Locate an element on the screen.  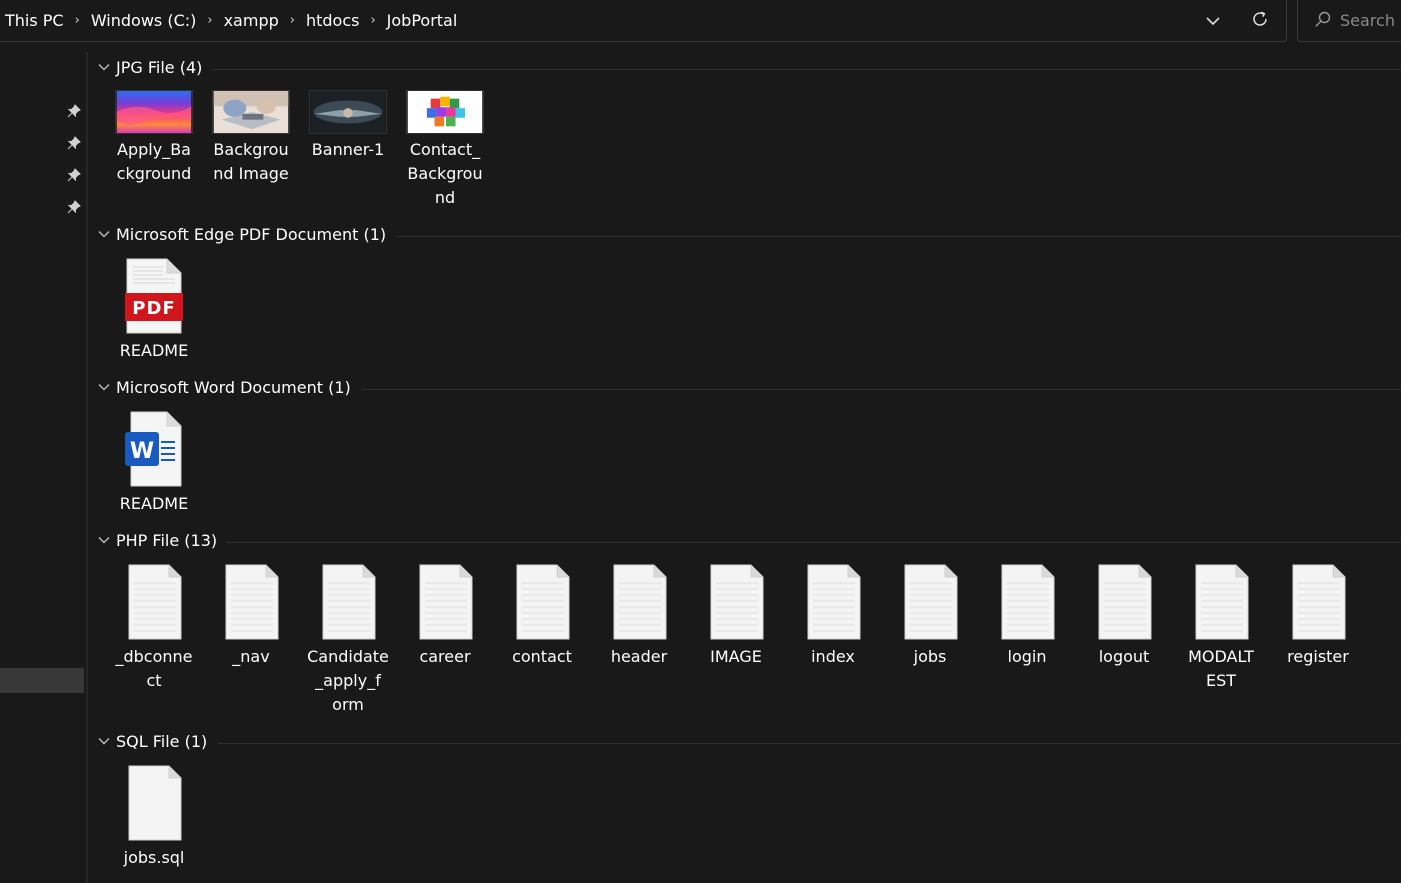
word-file-icon: W is located at coordinates (153, 449).